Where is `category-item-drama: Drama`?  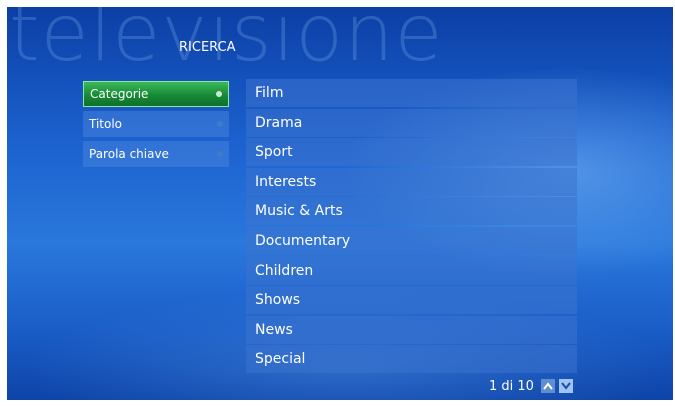
category-item-drama: Drama is located at coordinates (411, 122).